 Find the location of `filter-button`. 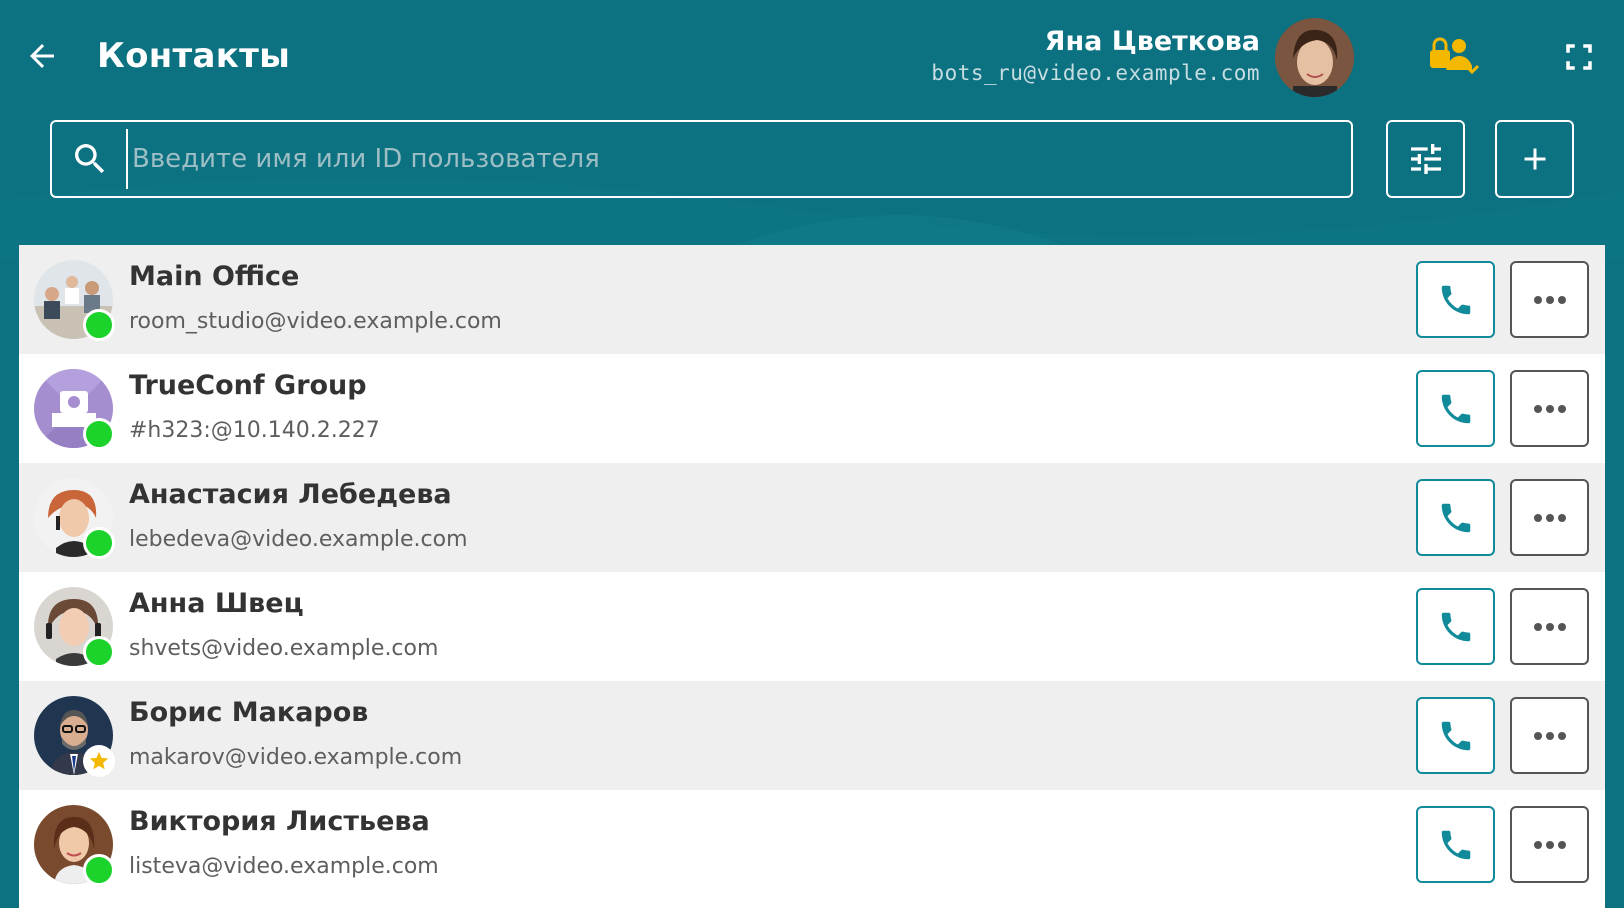

filter-button is located at coordinates (1425, 159).